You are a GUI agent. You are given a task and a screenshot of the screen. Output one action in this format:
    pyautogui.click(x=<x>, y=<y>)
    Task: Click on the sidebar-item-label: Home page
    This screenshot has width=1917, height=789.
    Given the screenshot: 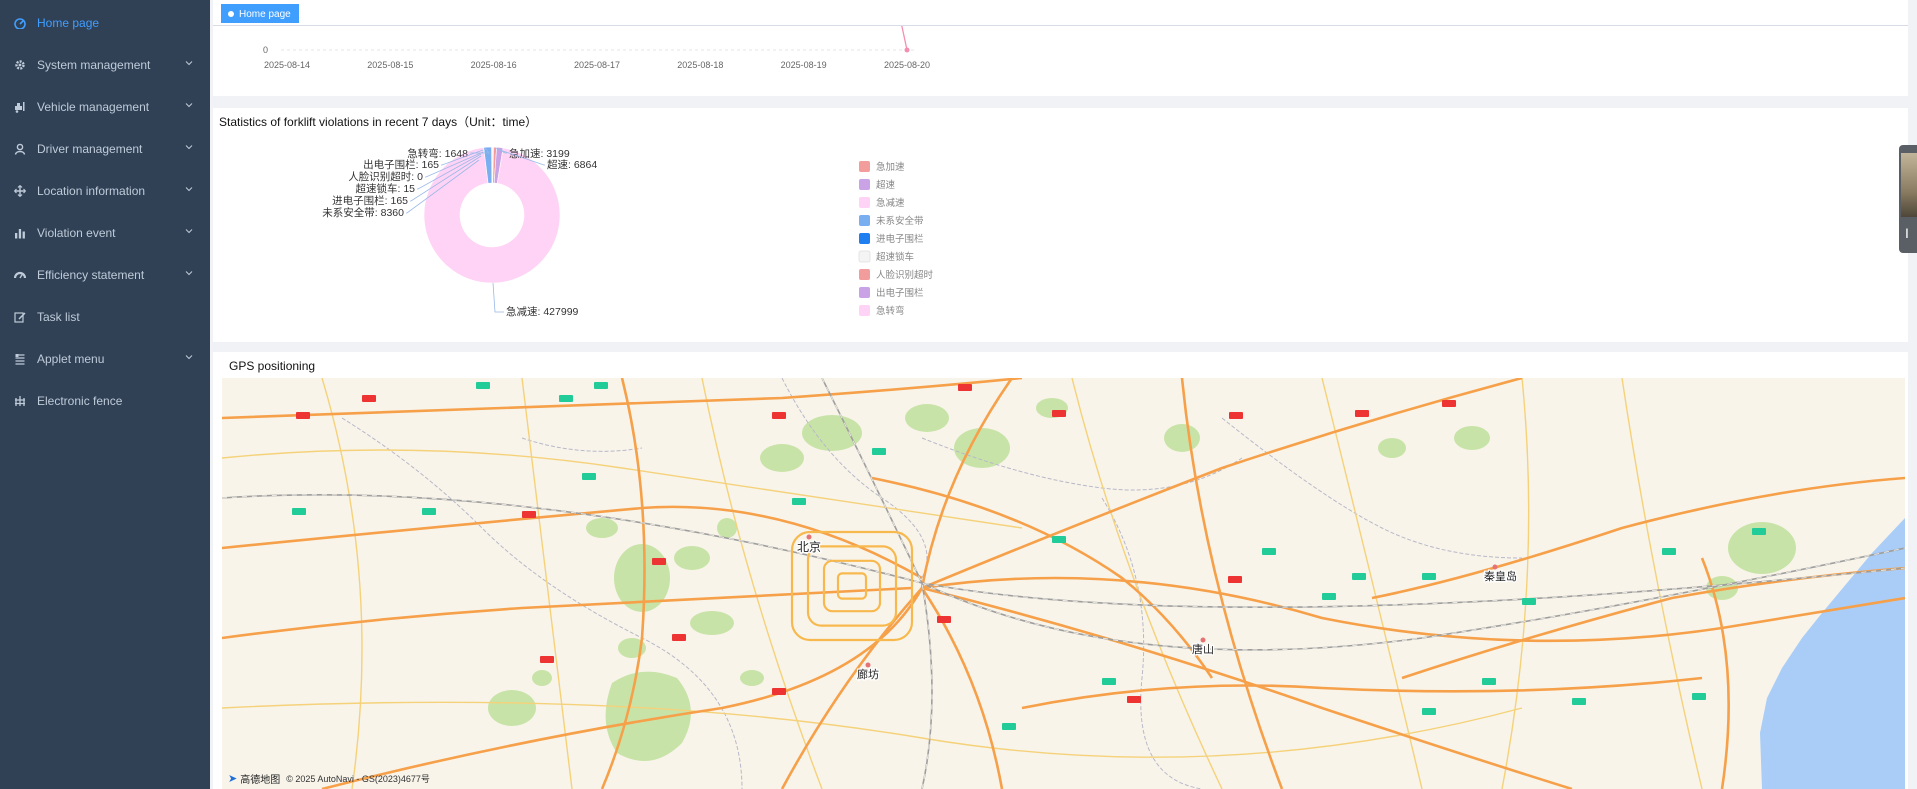 What is the action you would take?
    pyautogui.click(x=68, y=23)
    